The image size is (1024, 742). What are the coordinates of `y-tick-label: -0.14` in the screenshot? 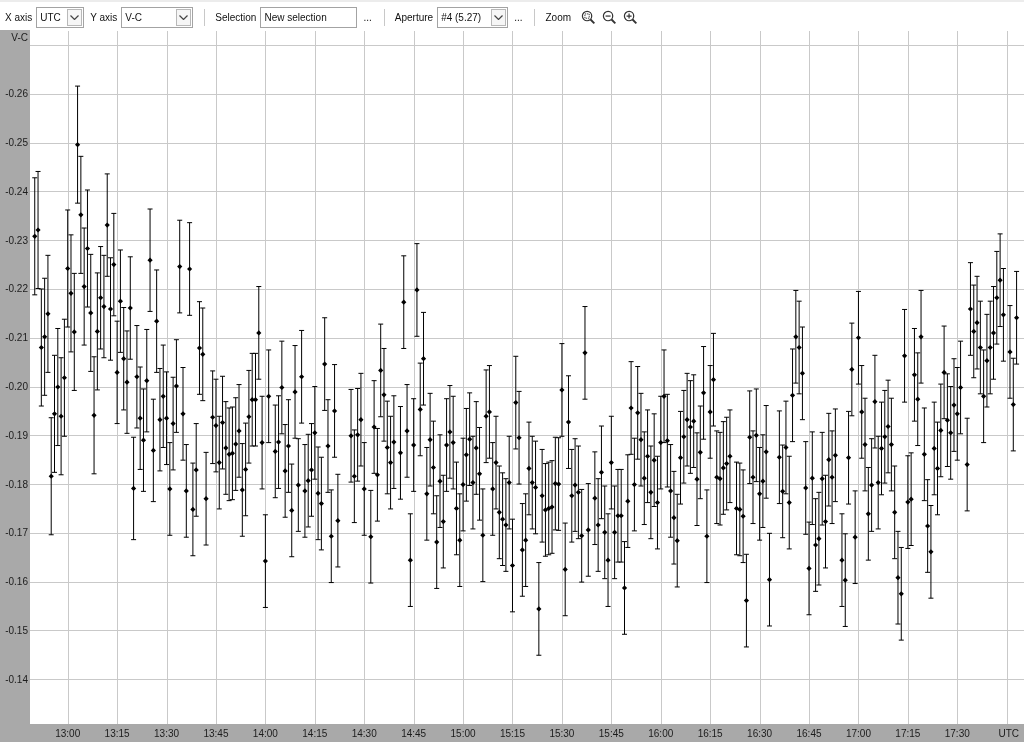 It's located at (16, 679).